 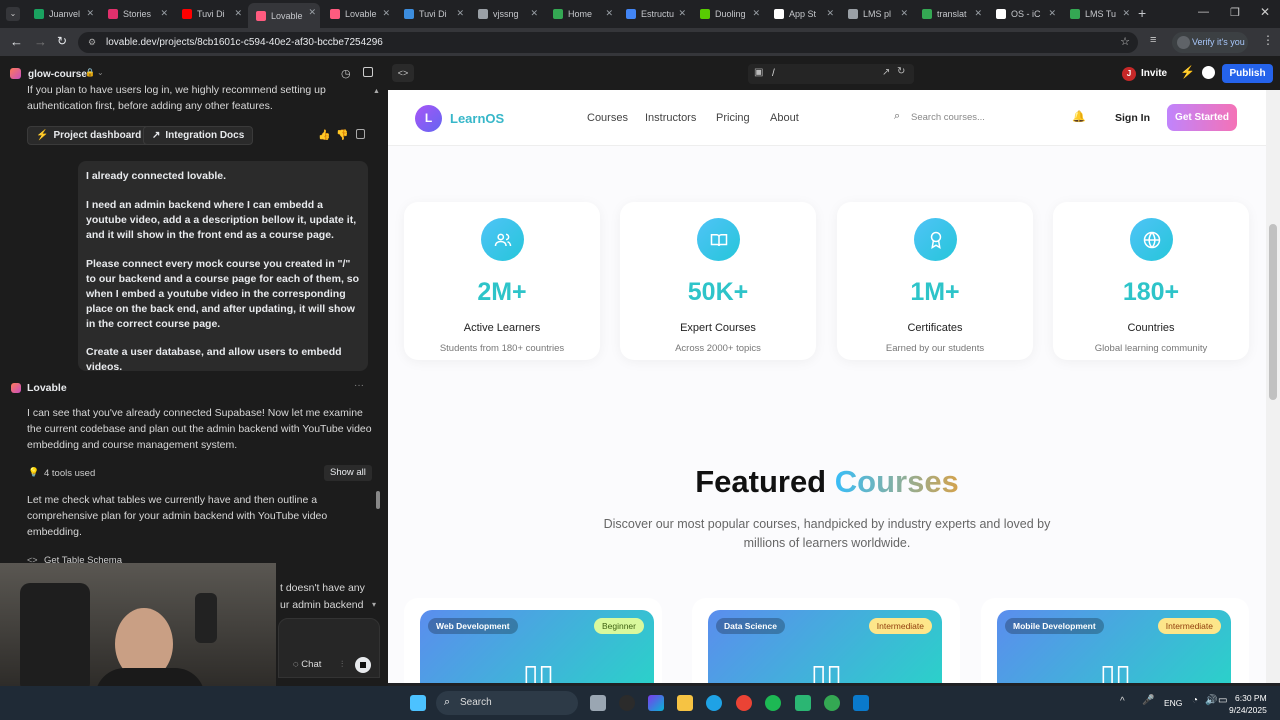 I want to click on site-info-icon: ⚙, so click(x=92, y=42).